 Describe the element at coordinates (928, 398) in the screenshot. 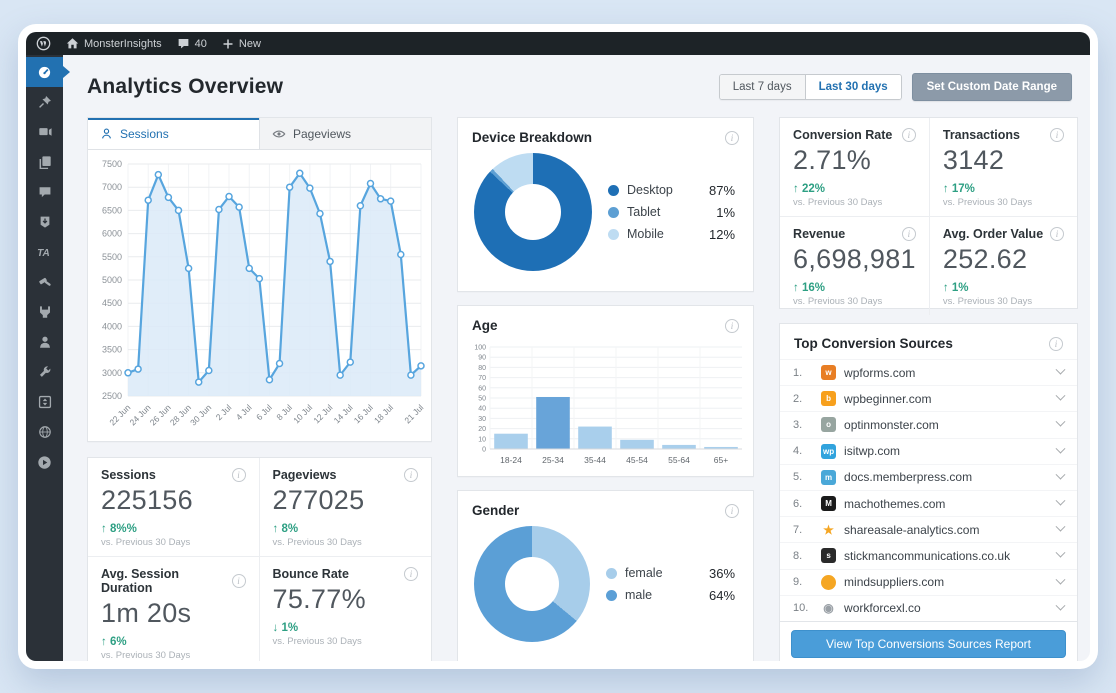

I see `source-row: 2. b wpbeginner.com` at that location.